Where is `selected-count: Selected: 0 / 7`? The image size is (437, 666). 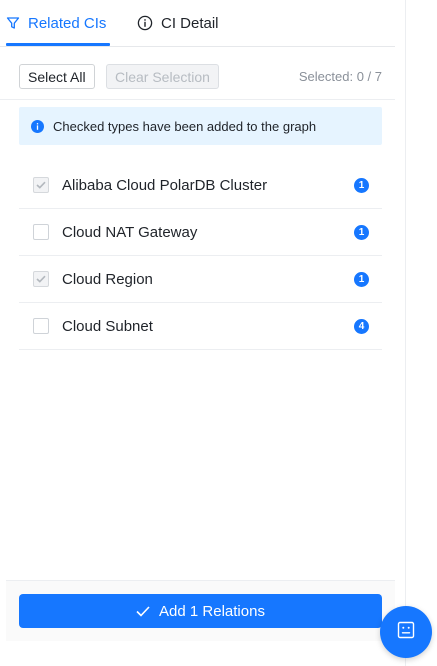
selected-count: Selected: 0 / 7 is located at coordinates (340, 76).